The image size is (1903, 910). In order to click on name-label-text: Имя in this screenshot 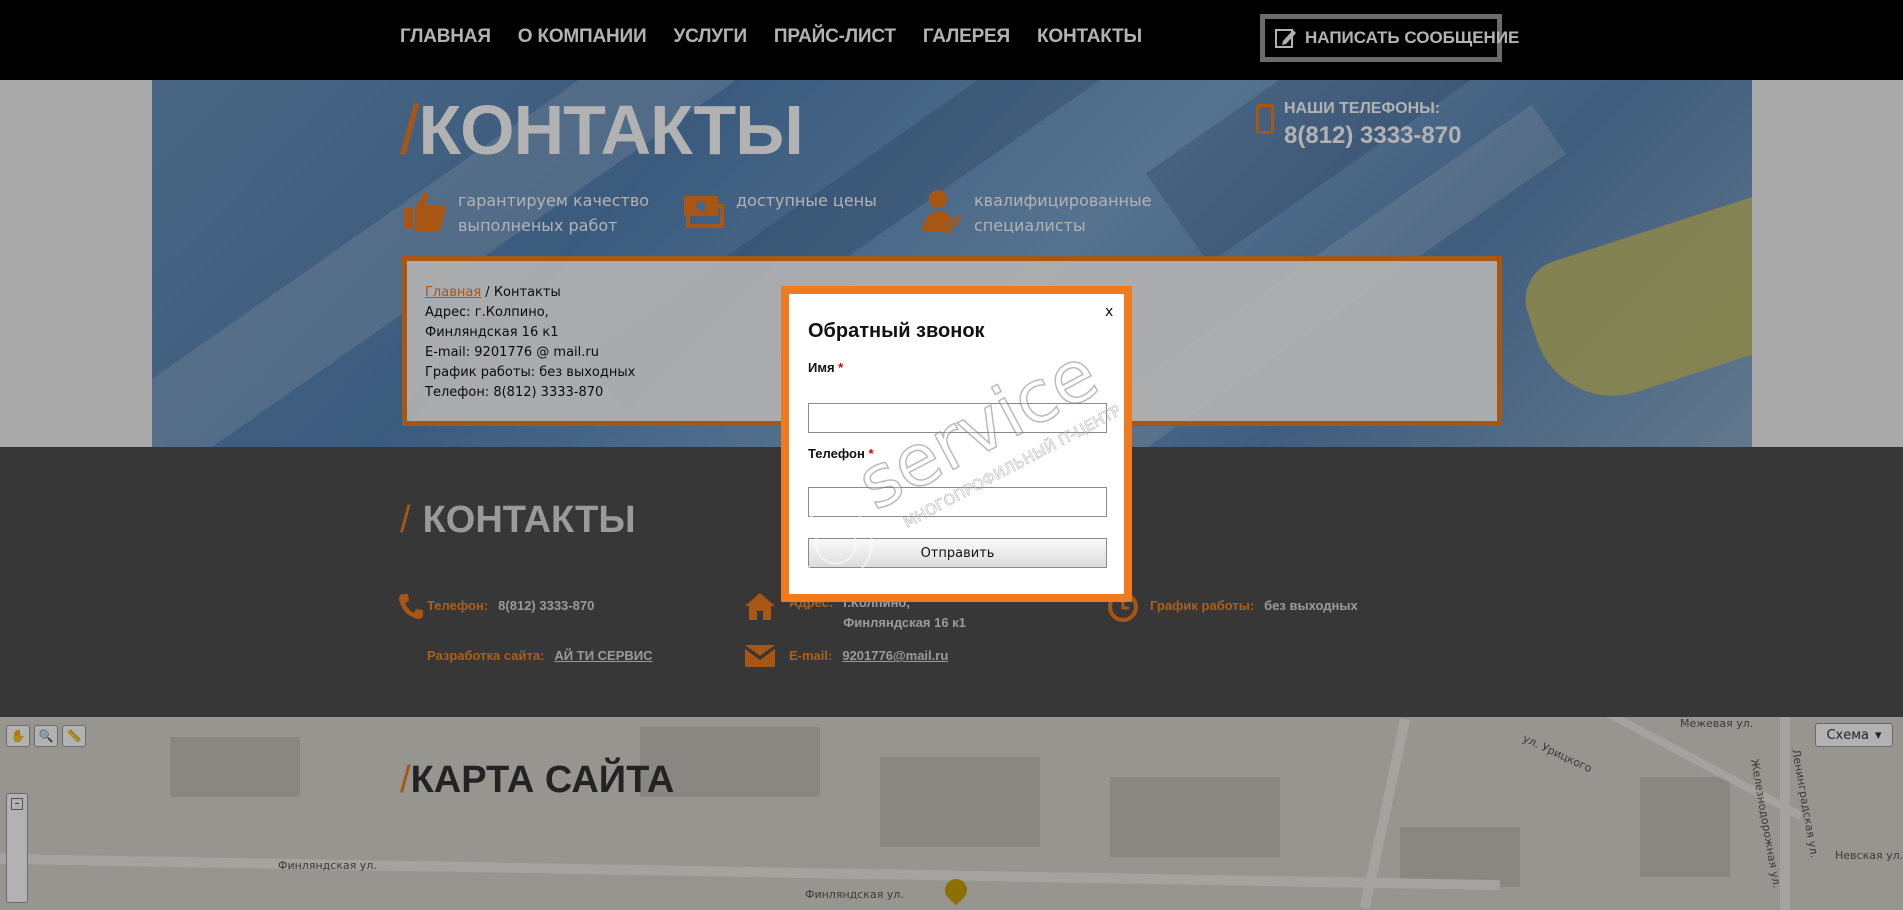, I will do `click(821, 367)`.